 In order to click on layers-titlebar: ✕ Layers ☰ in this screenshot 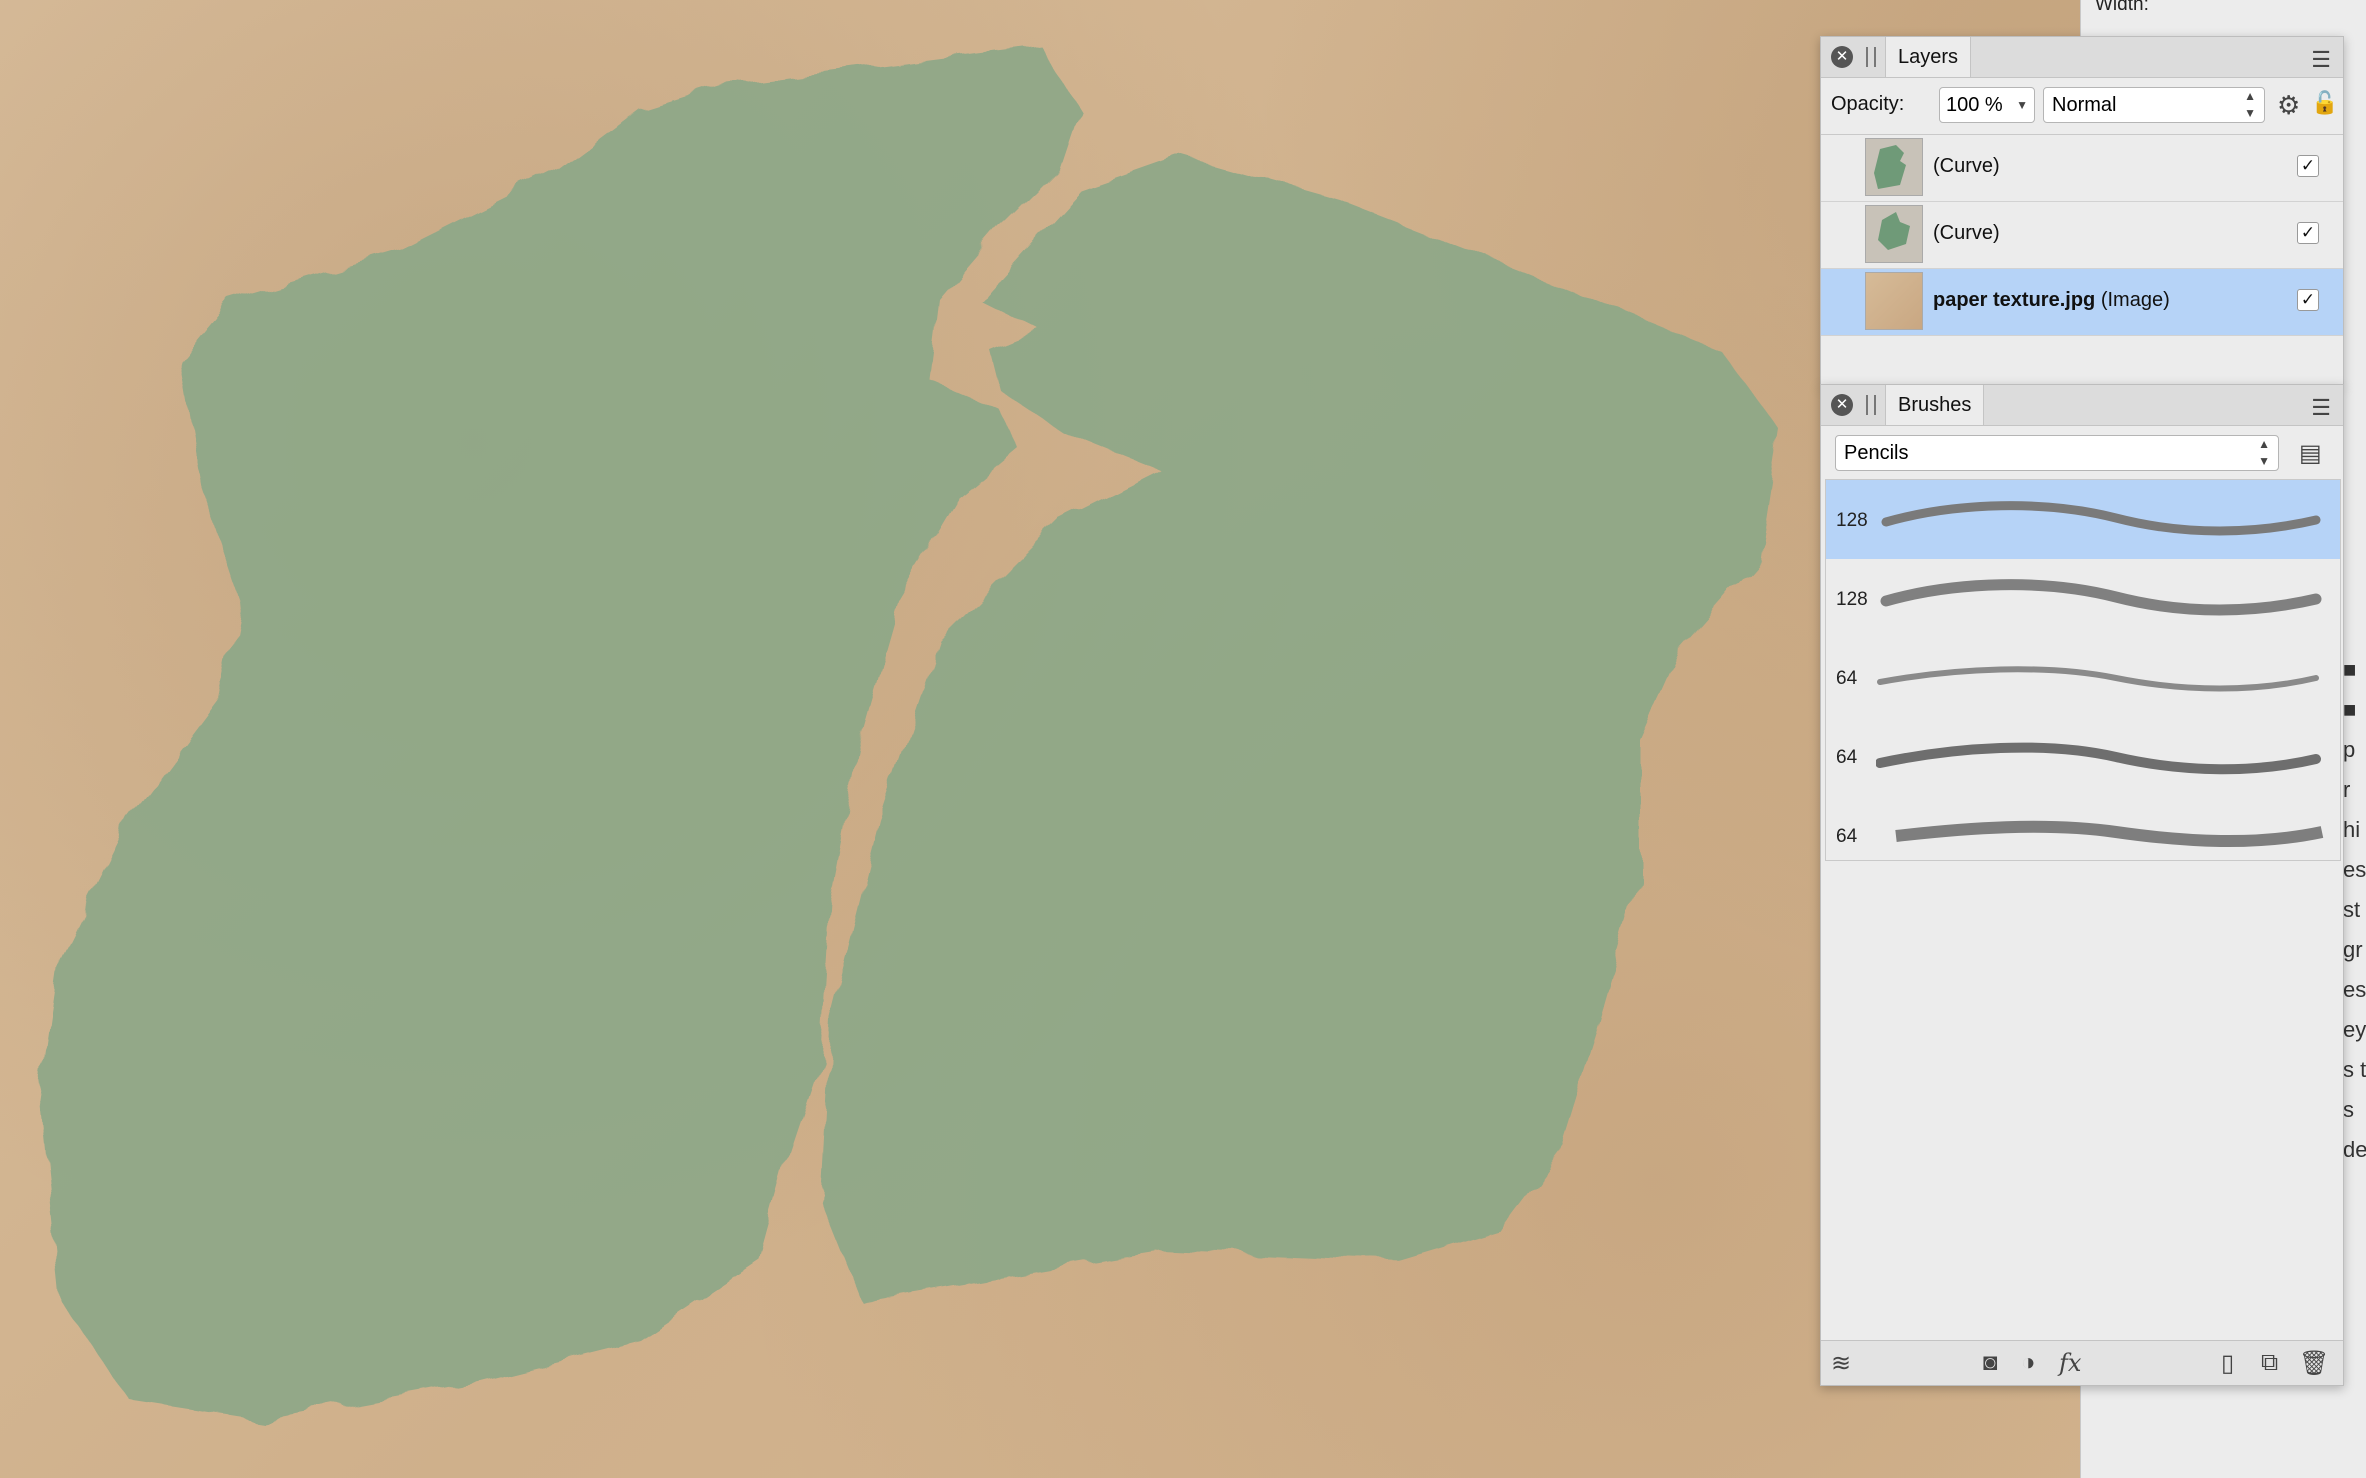, I will do `click(2082, 57)`.